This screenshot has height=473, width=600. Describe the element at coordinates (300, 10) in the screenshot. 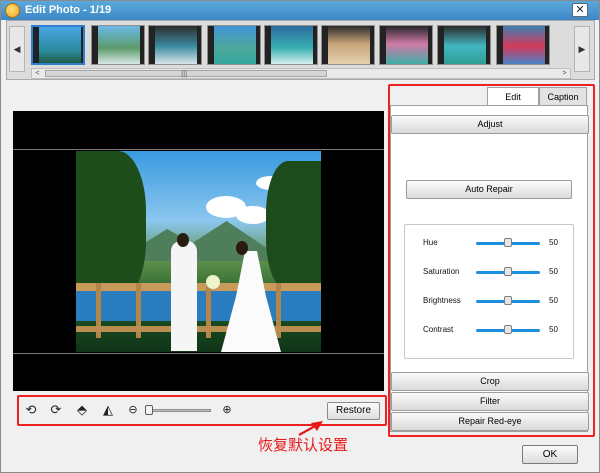

I see `title-bar: Edit Photo - 1/19 ✕` at that location.